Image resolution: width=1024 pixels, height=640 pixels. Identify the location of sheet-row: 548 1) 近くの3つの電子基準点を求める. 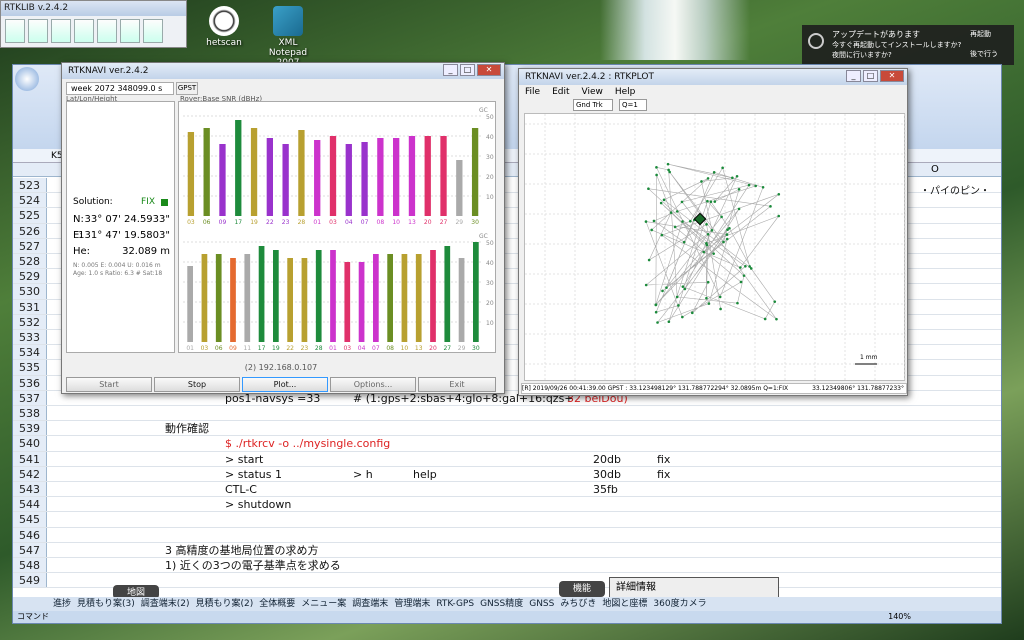
(507, 566).